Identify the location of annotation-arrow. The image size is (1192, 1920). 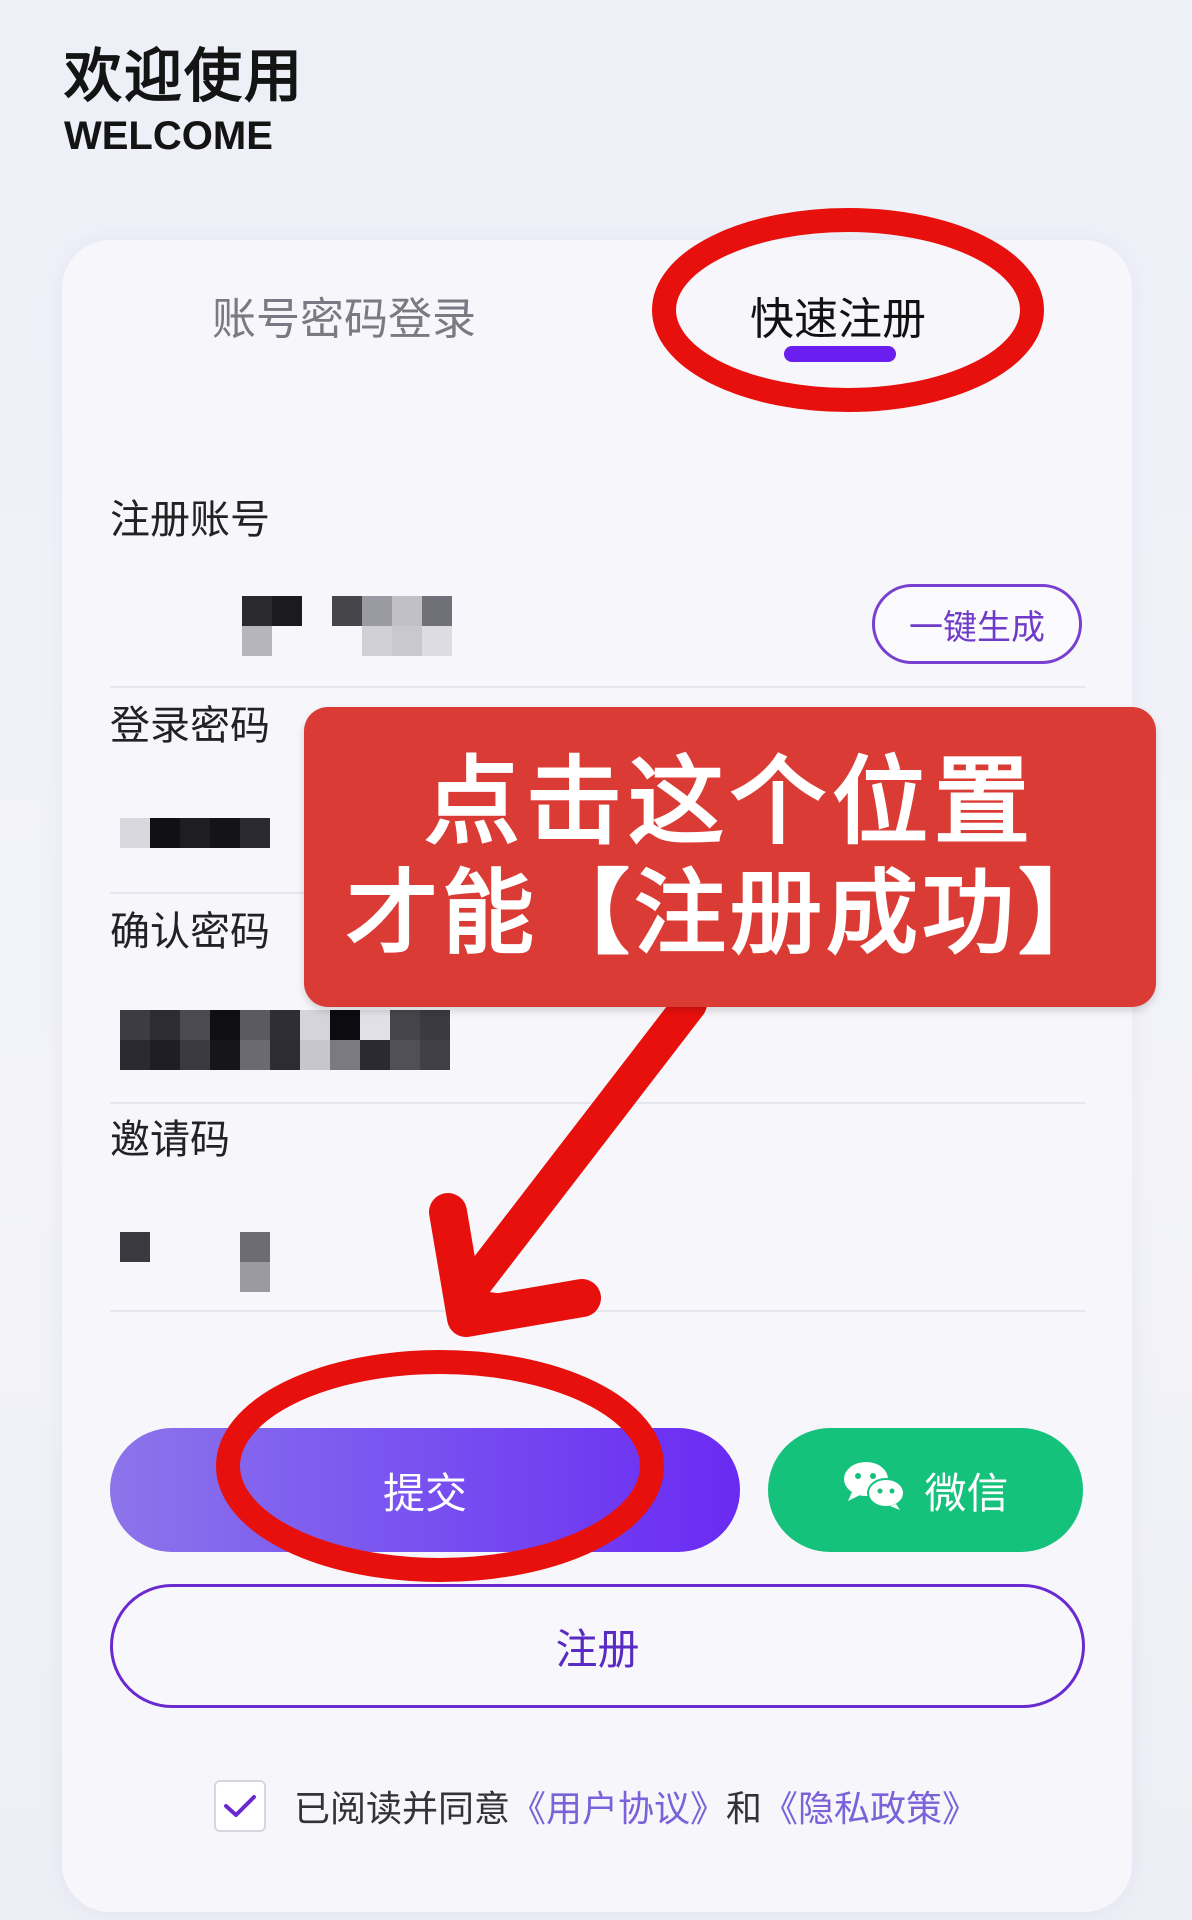
(580, 1147).